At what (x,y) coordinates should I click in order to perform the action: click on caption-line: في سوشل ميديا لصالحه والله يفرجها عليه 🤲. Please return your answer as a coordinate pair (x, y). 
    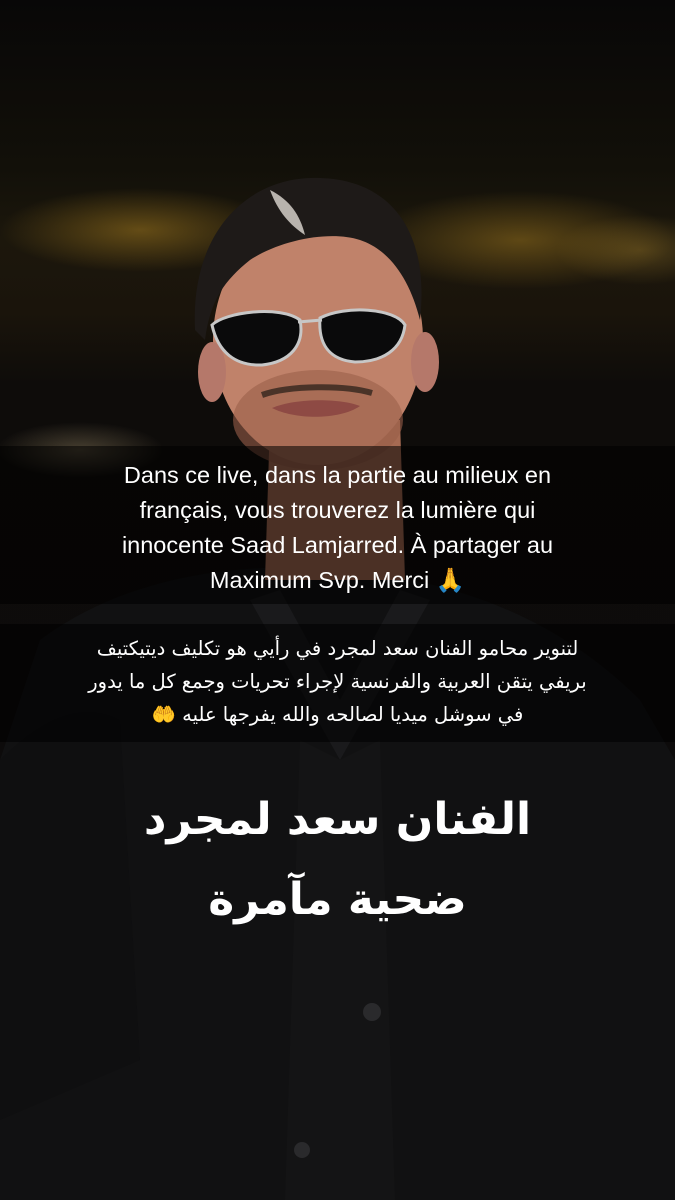
    Looking at the image, I should click on (337, 714).